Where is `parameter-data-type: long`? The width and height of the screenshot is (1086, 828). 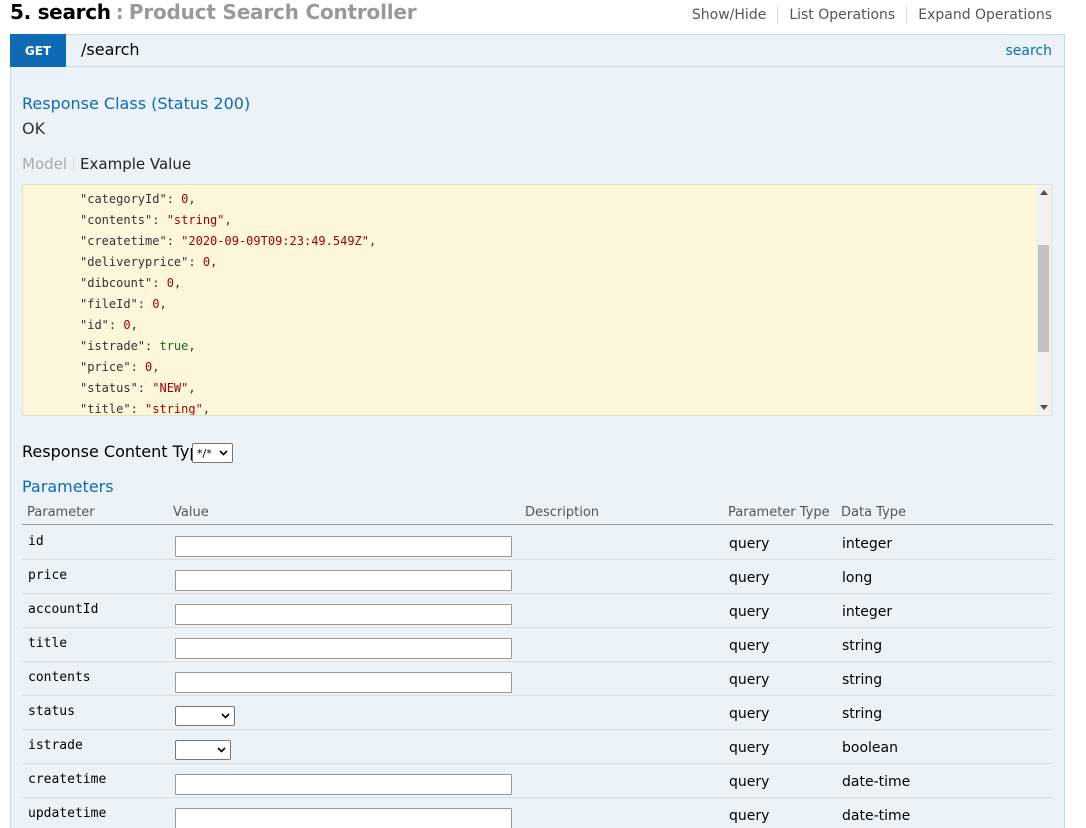 parameter-data-type: long is located at coordinates (857, 578).